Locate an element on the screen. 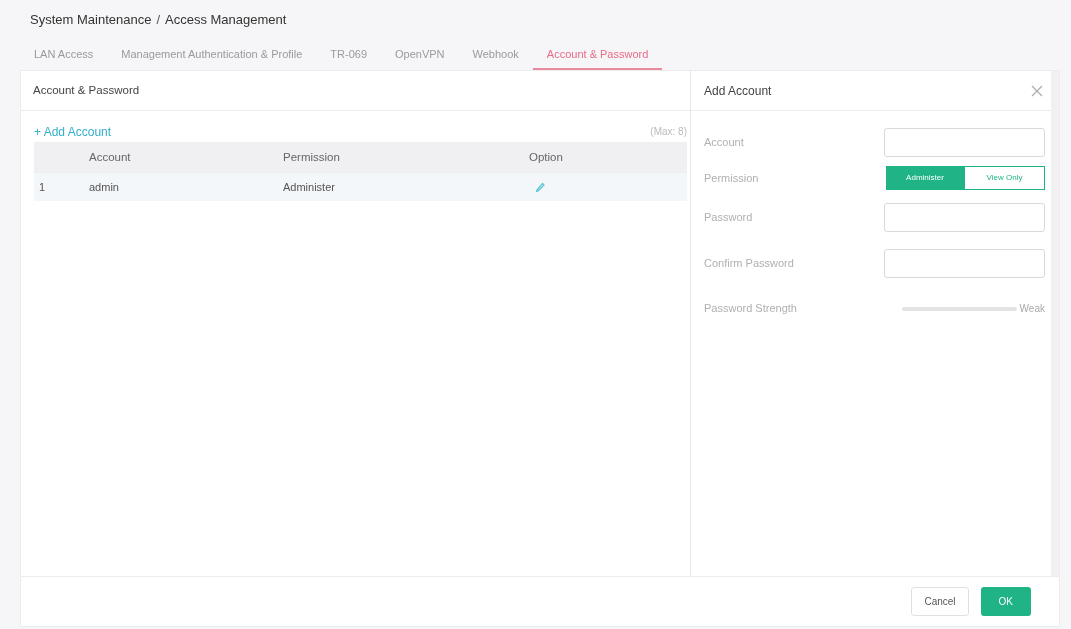  max-note: (Max: 8) is located at coordinates (668, 132).